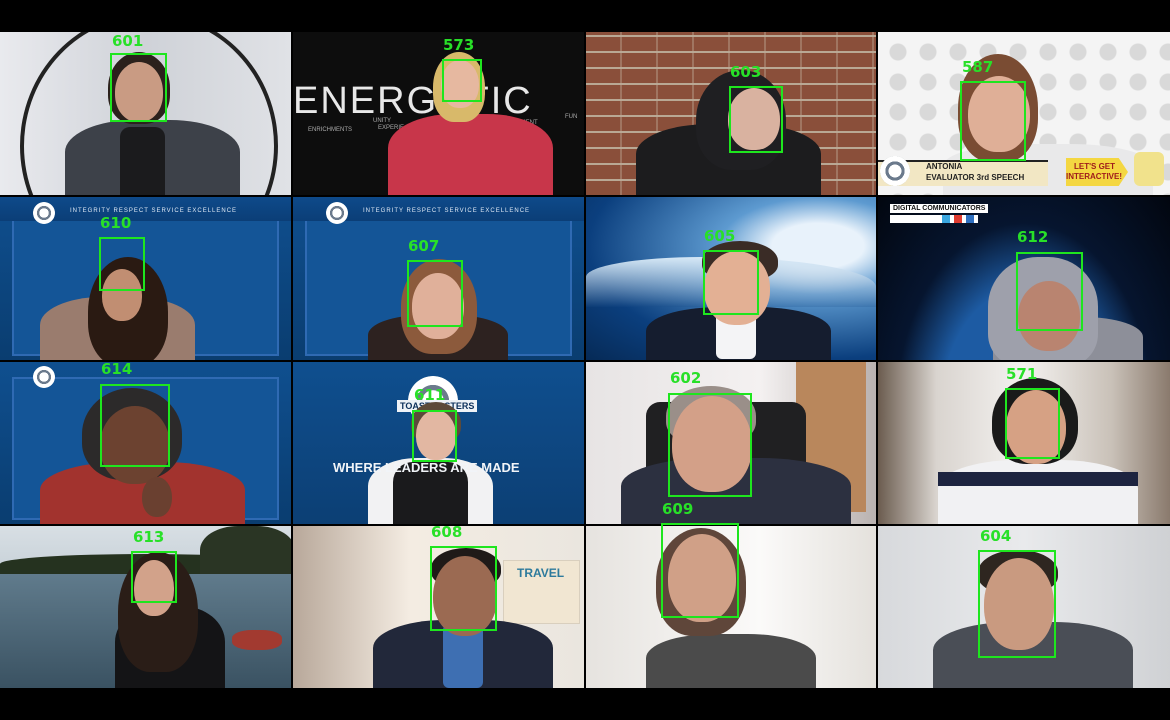  Describe the element at coordinates (1094, 176) in the screenshot. I see `badge-line-2: INTERACTIVE!` at that location.